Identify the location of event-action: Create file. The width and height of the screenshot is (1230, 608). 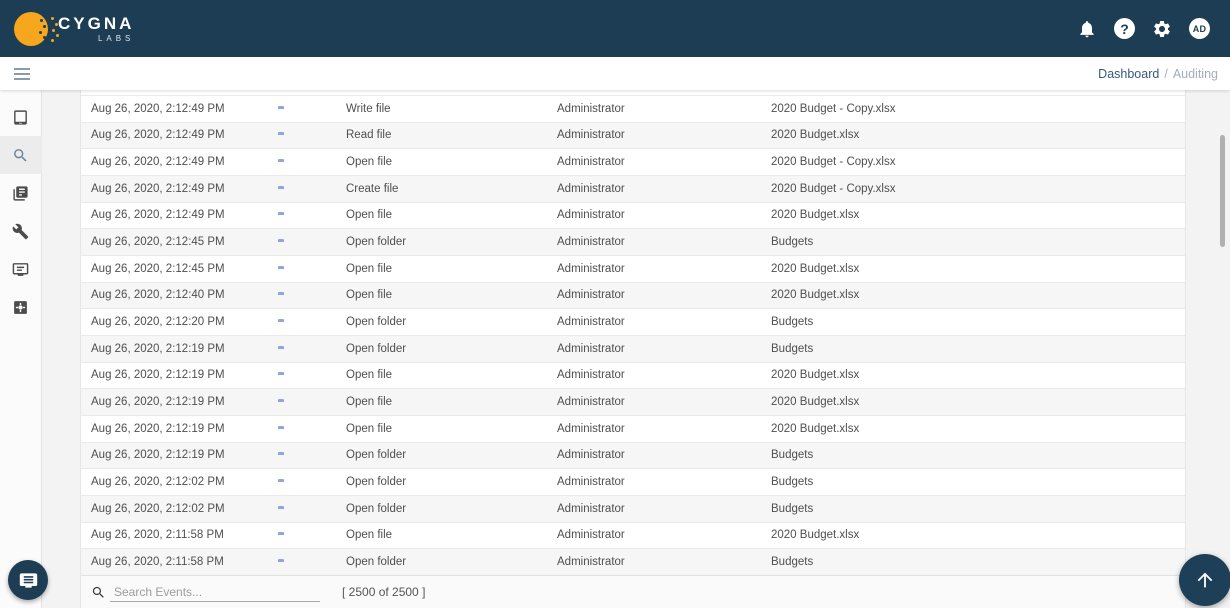
(372, 188).